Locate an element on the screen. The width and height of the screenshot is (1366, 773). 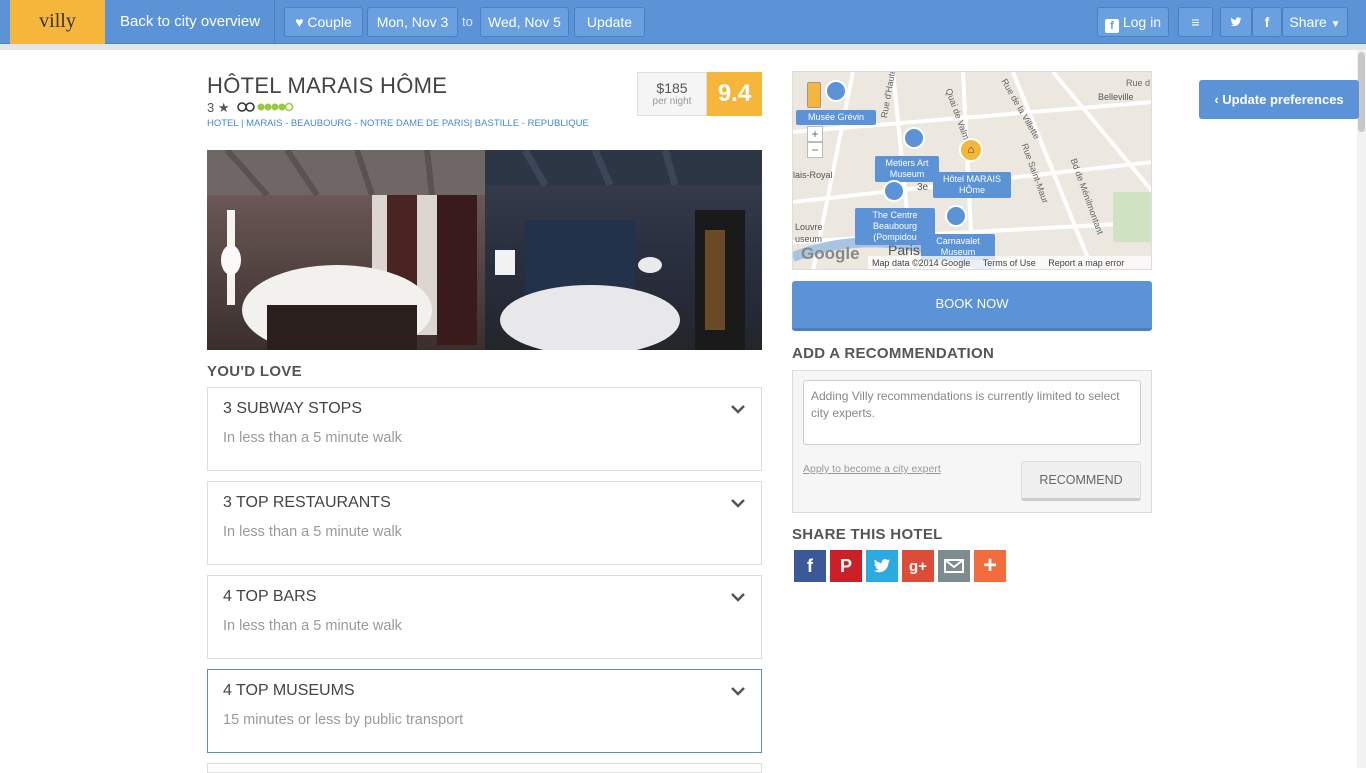
map-pin-centre is located at coordinates (894, 191).